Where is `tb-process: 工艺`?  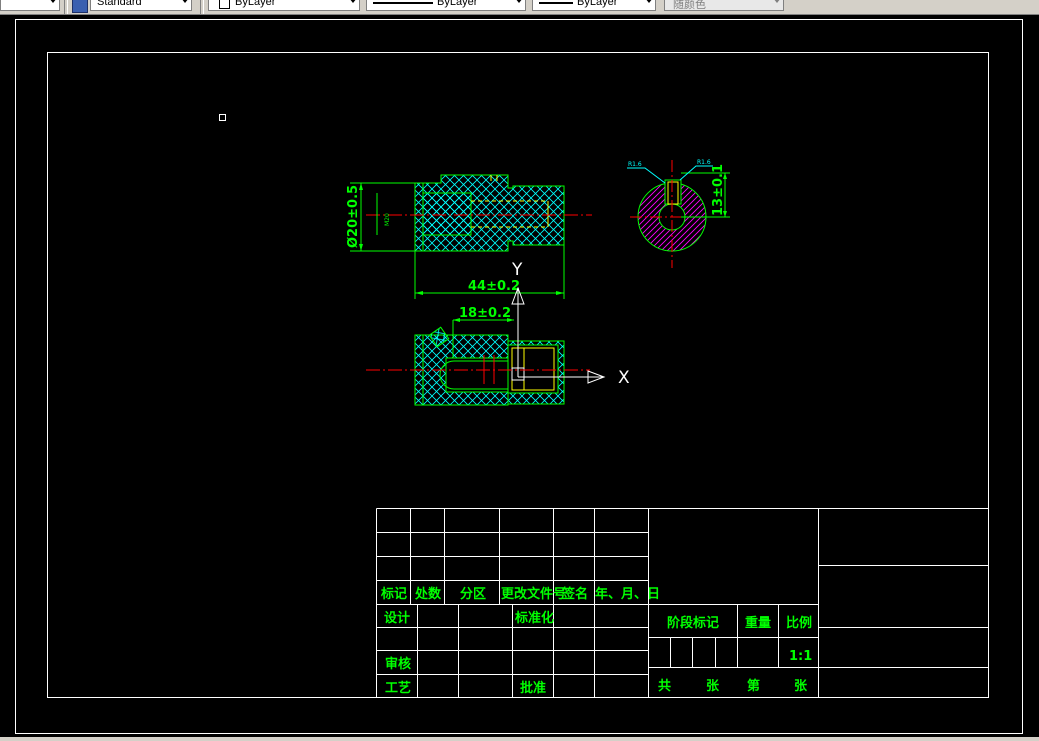
tb-process: 工艺 is located at coordinates (398, 688).